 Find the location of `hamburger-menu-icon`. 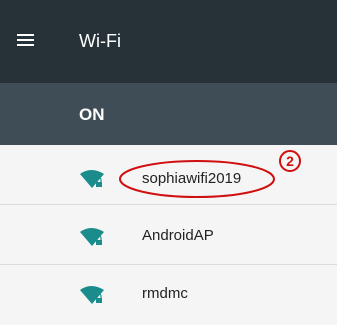

hamburger-menu-icon is located at coordinates (25, 40).